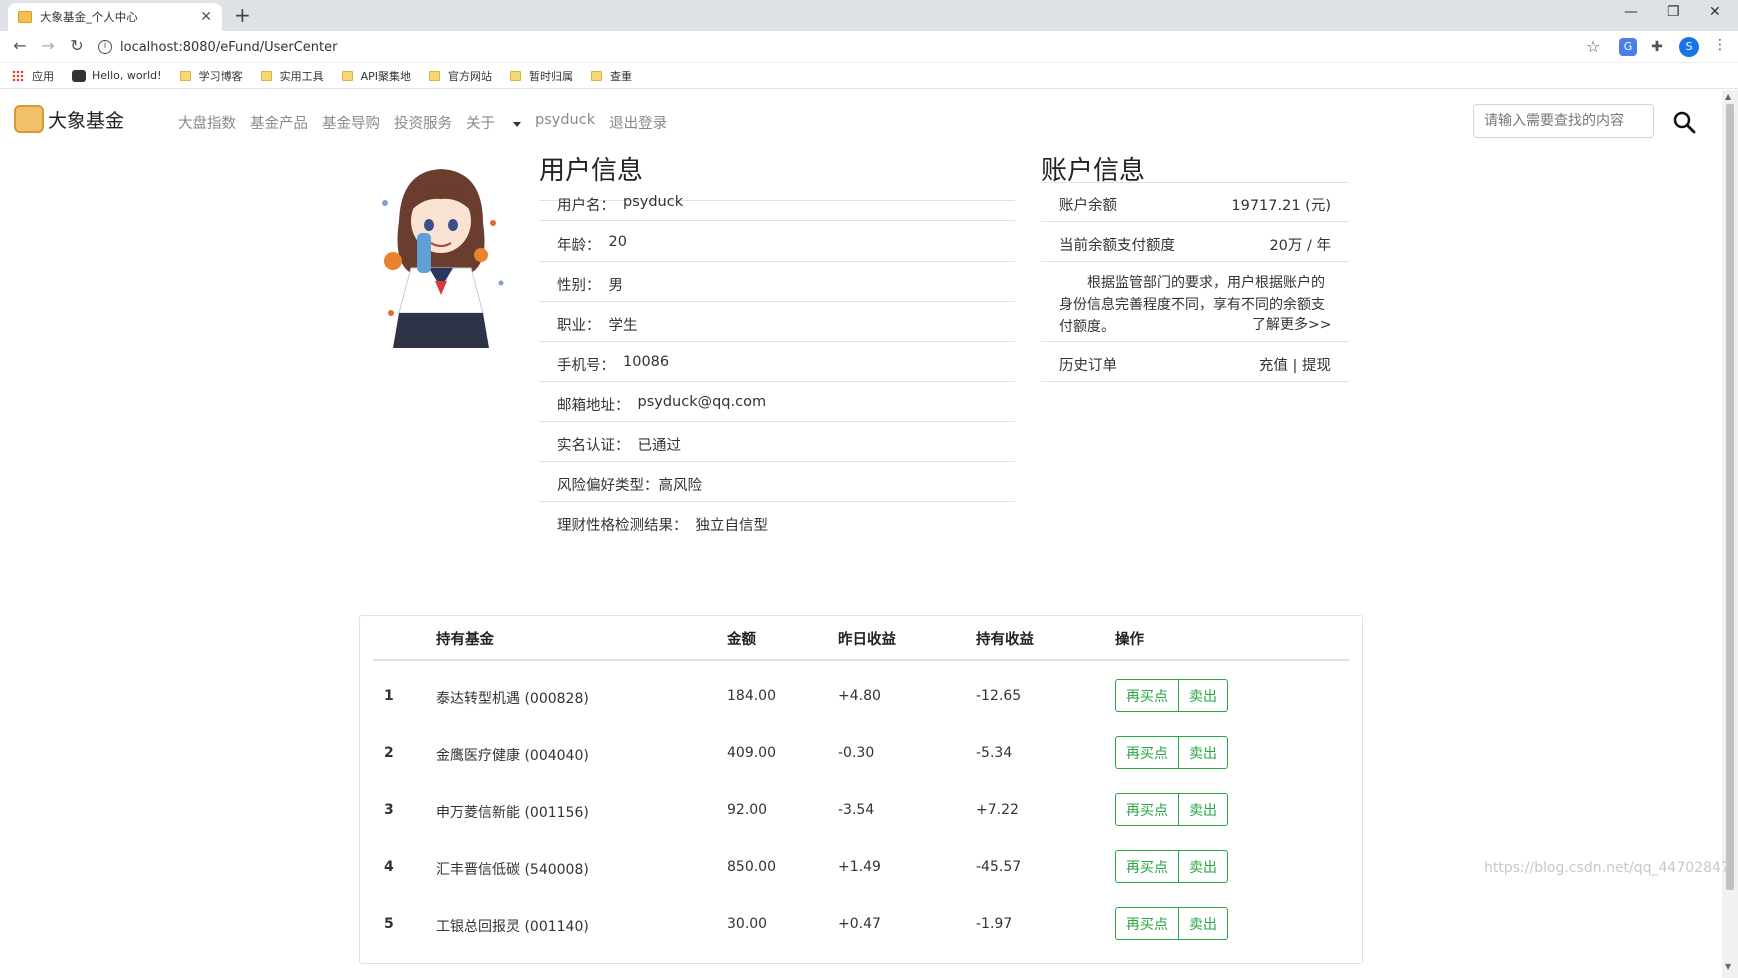 The image size is (1738, 978). I want to click on bookmark-folder: API聚集地, so click(376, 76).